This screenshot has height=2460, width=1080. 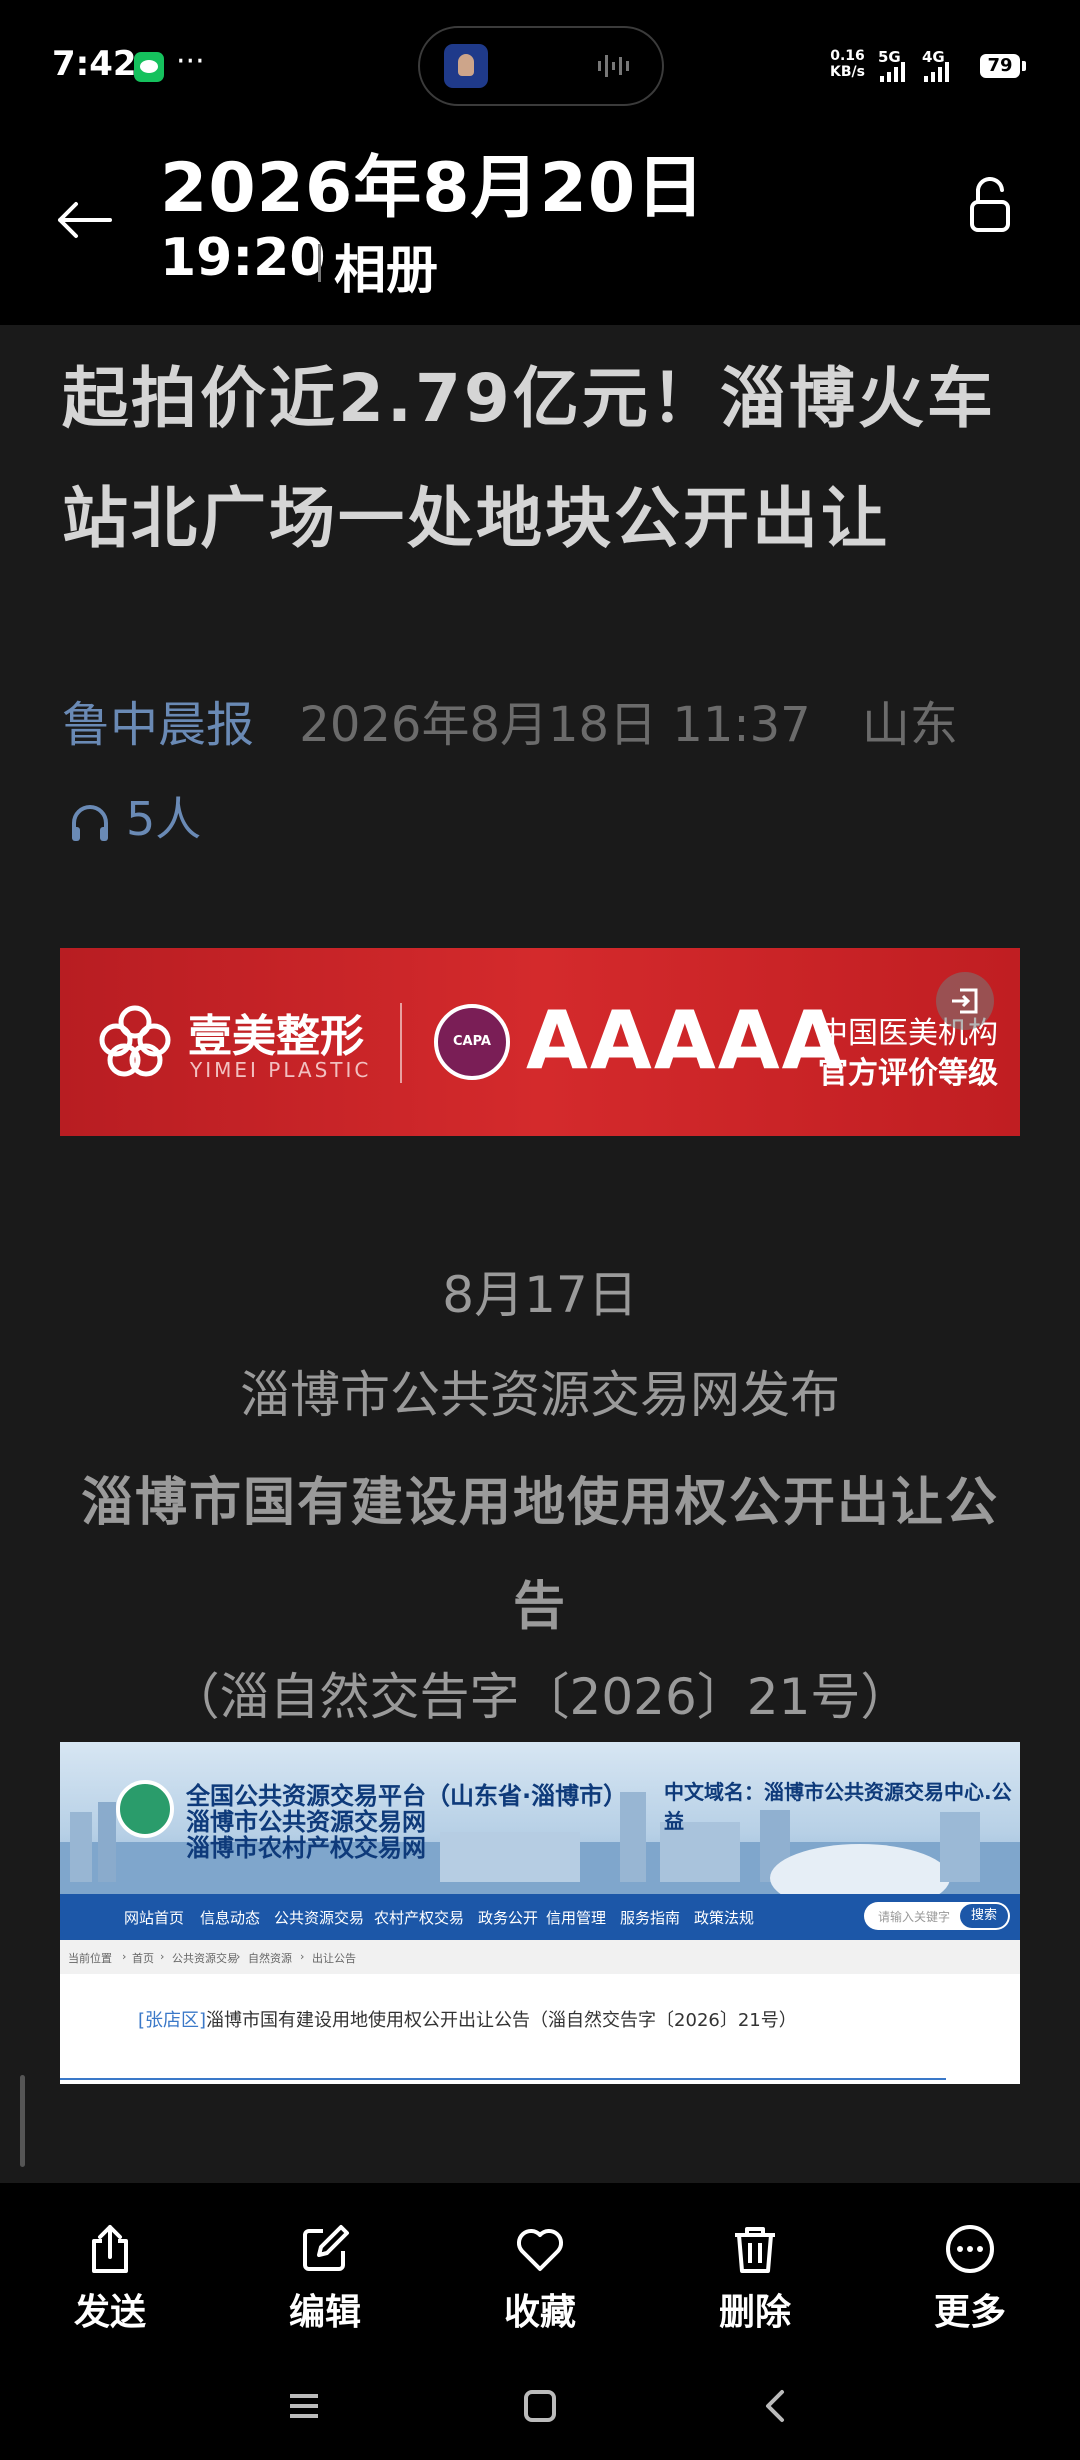 I want to click on edit-icon, so click(x=326, y=2248).